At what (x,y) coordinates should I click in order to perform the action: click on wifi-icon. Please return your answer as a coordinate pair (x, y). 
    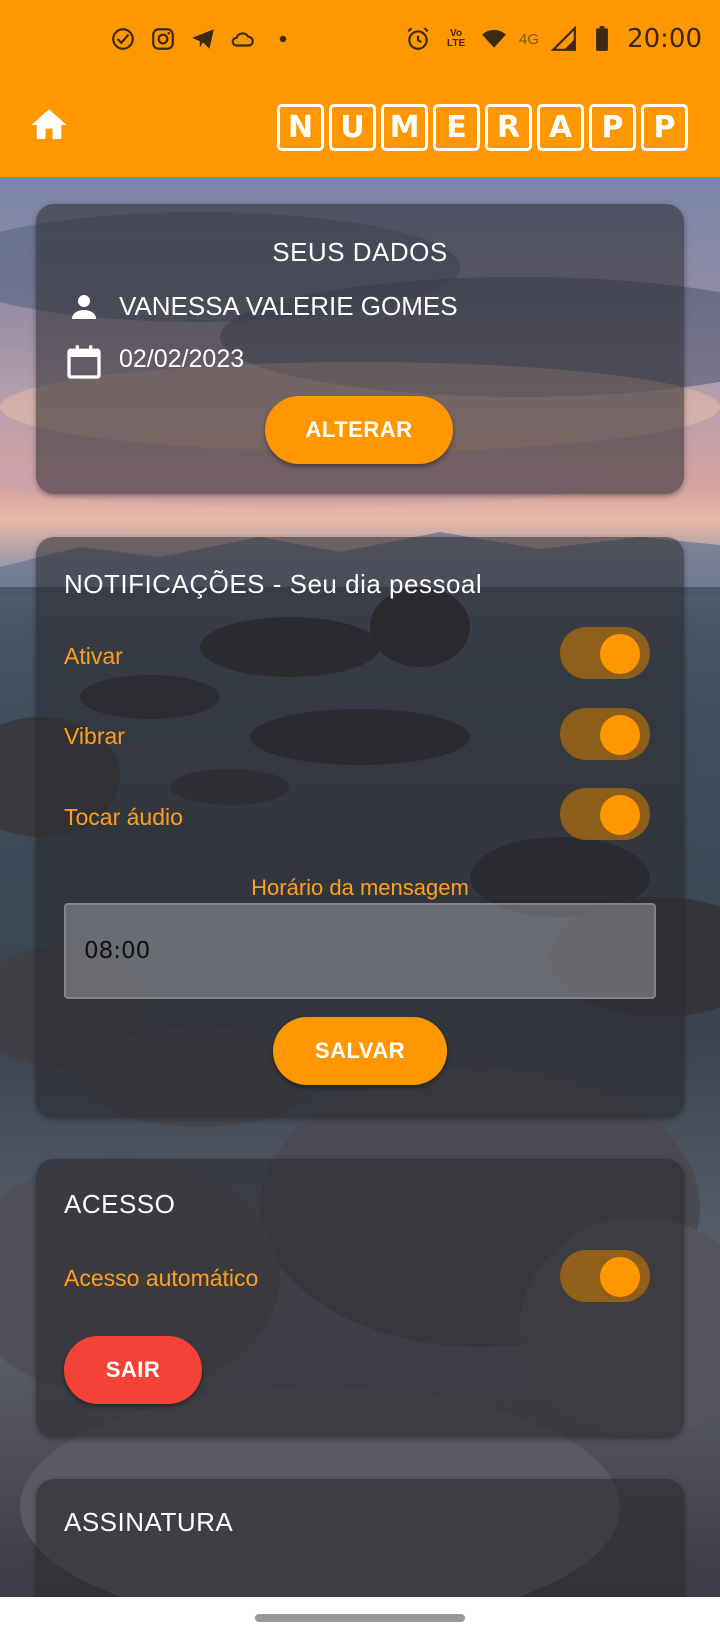
    Looking at the image, I should click on (494, 39).